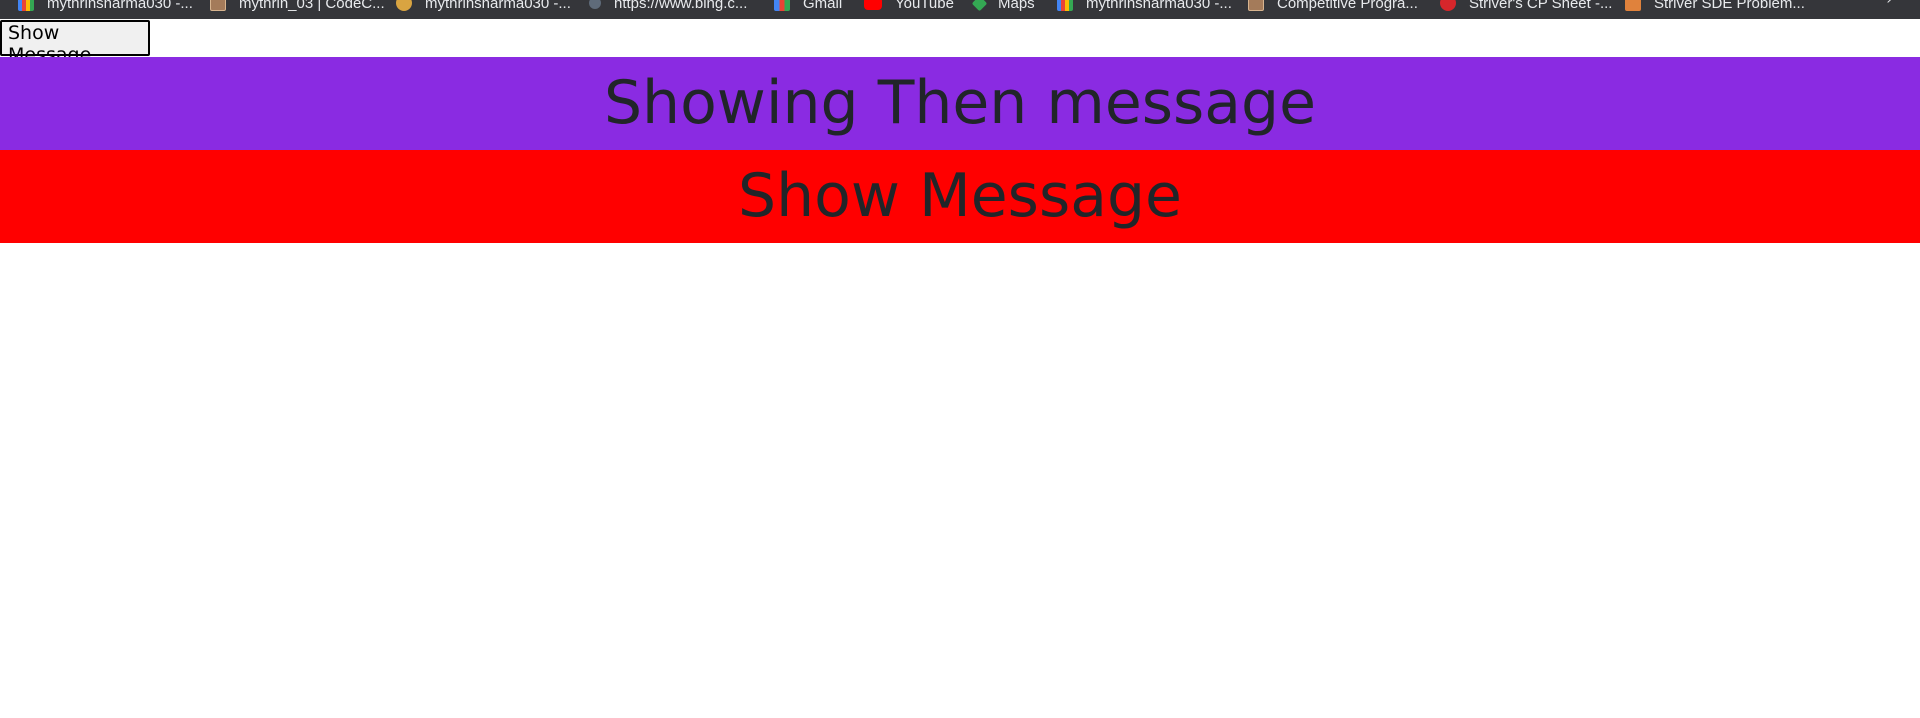 This screenshot has height=718, width=1920. I want to click on search-icon, so click(595, 4).